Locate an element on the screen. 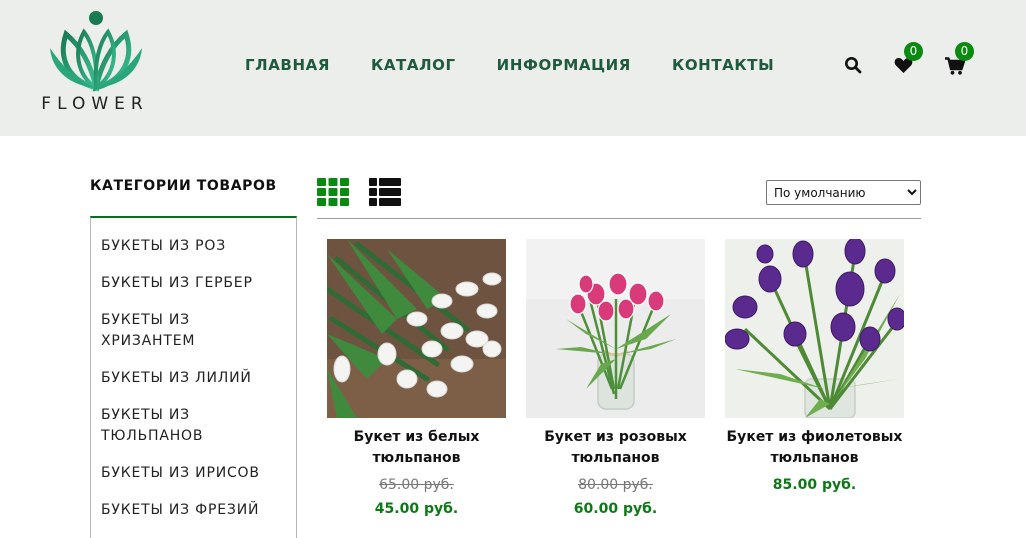 The image size is (1026, 538). product-price: 45.00 руб. is located at coordinates (416, 509).